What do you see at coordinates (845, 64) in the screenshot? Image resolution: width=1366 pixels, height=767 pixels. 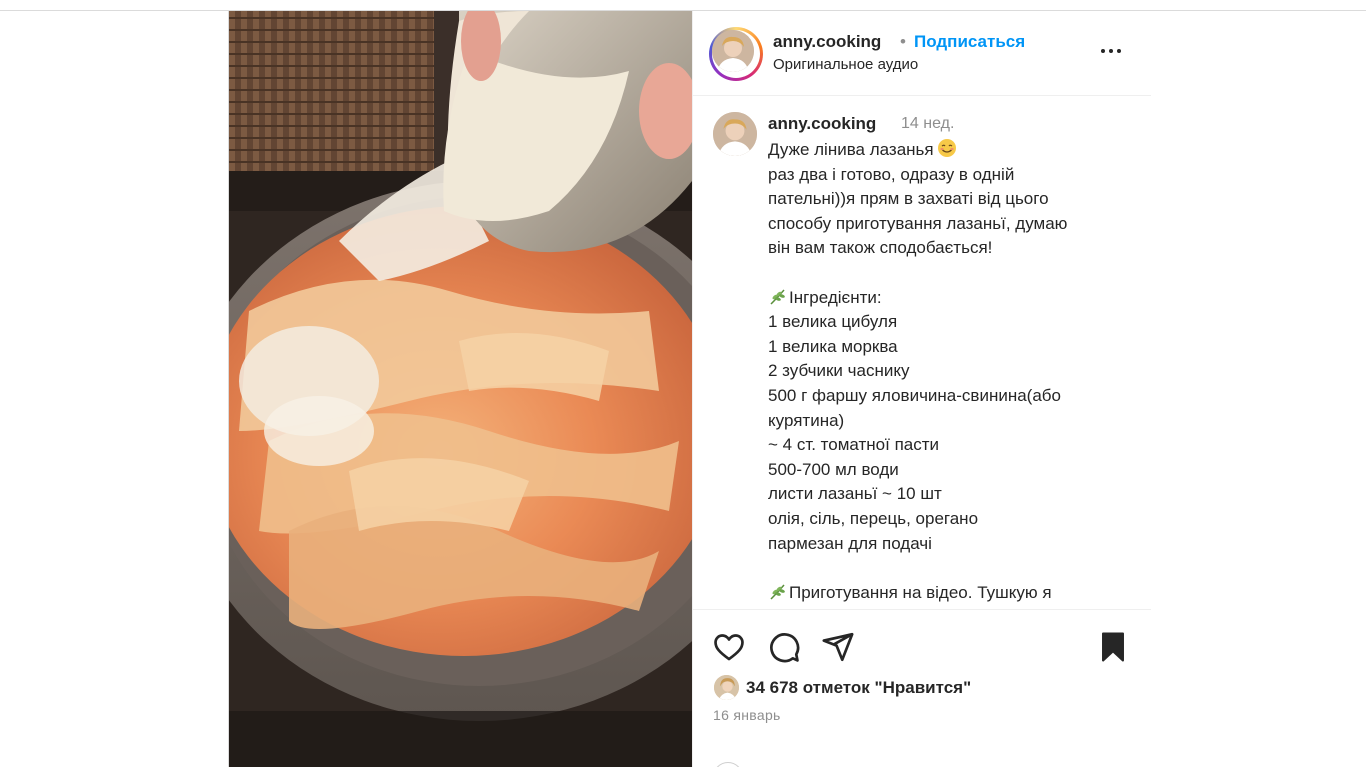 I see `original-audio-link: Оригинальное аудио` at bounding box center [845, 64].